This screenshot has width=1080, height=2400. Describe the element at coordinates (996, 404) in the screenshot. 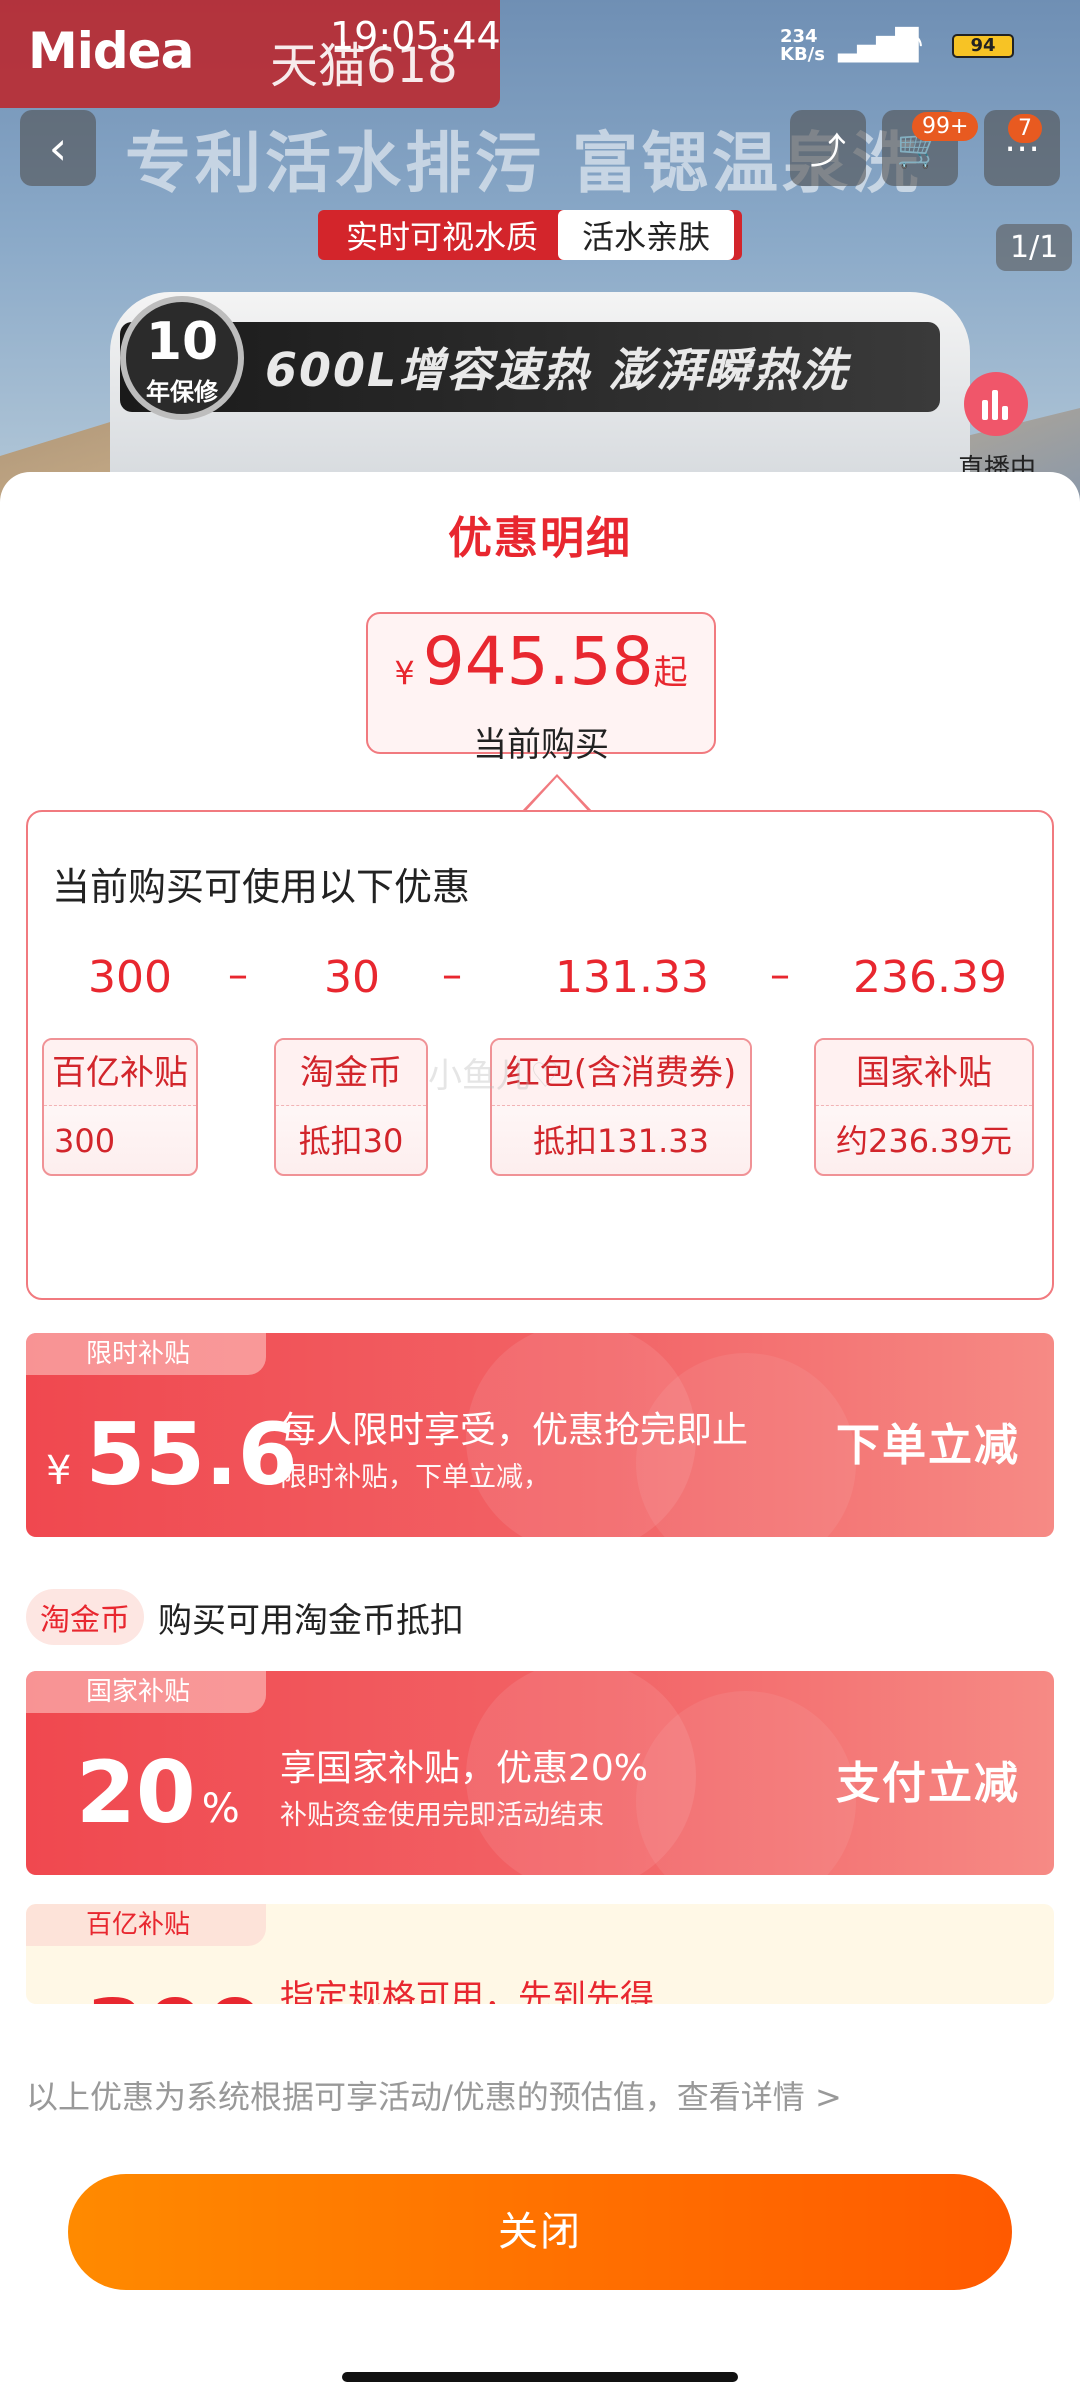

I see `live-icon` at that location.